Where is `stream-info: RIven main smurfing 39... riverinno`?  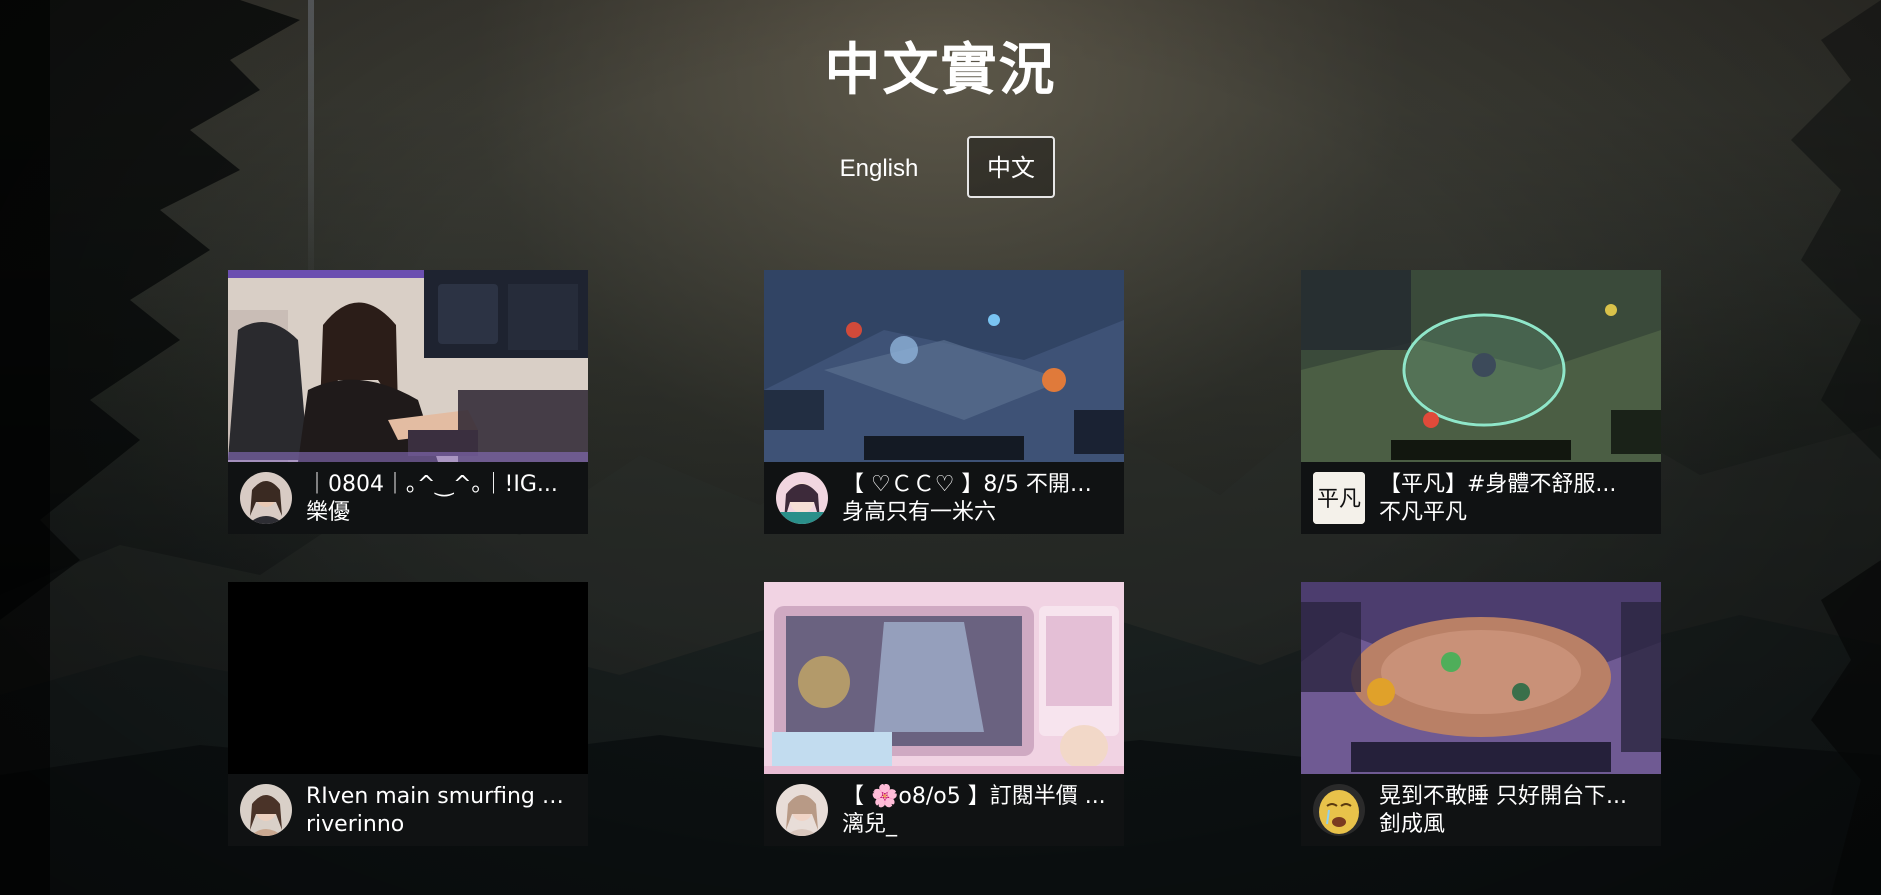 stream-info: RIven main smurfing 39... riverinno is located at coordinates (408, 810).